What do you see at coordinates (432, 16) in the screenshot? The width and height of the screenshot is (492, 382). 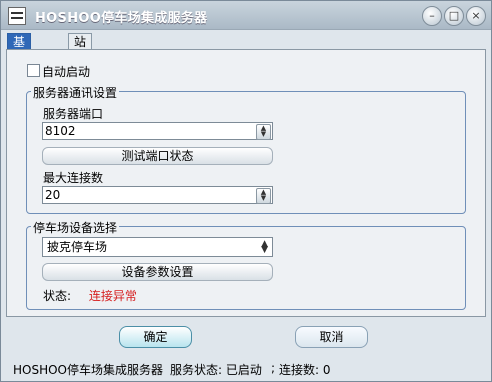 I see `minimize-button: –` at bounding box center [432, 16].